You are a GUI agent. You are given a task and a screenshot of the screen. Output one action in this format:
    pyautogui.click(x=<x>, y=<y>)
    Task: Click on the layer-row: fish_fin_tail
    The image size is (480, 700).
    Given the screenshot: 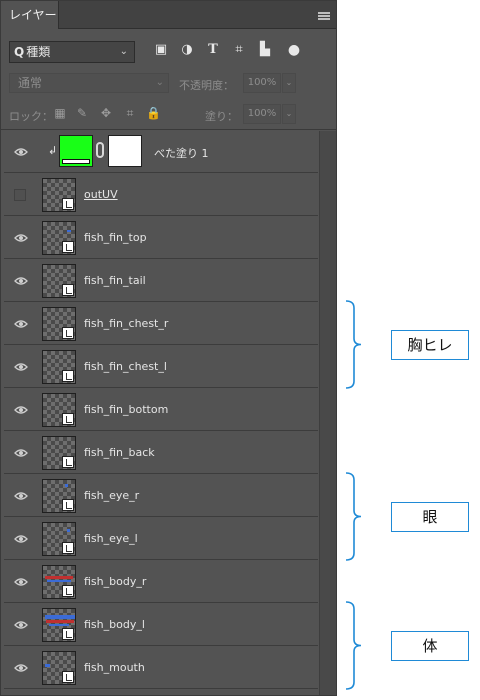 What is the action you would take?
    pyautogui.click(x=161, y=281)
    